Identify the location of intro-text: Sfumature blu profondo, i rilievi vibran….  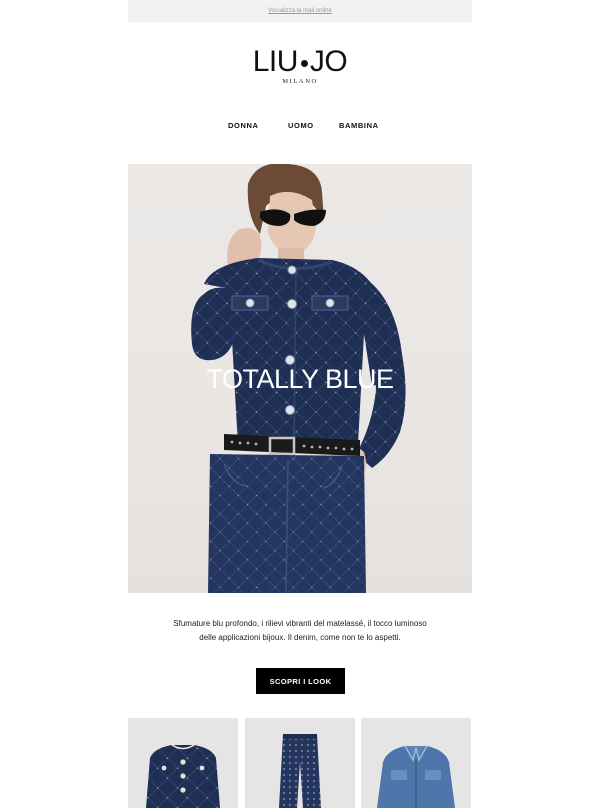
(300, 630).